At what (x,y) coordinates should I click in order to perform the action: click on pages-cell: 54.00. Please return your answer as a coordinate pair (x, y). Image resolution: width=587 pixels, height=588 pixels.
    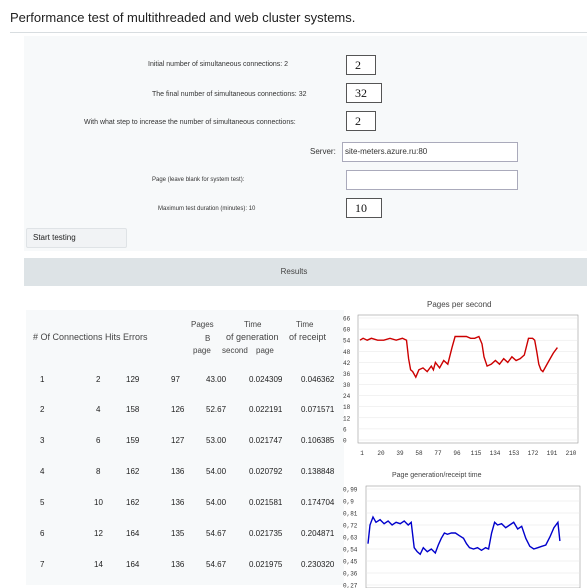
    Looking at the image, I should click on (216, 471).